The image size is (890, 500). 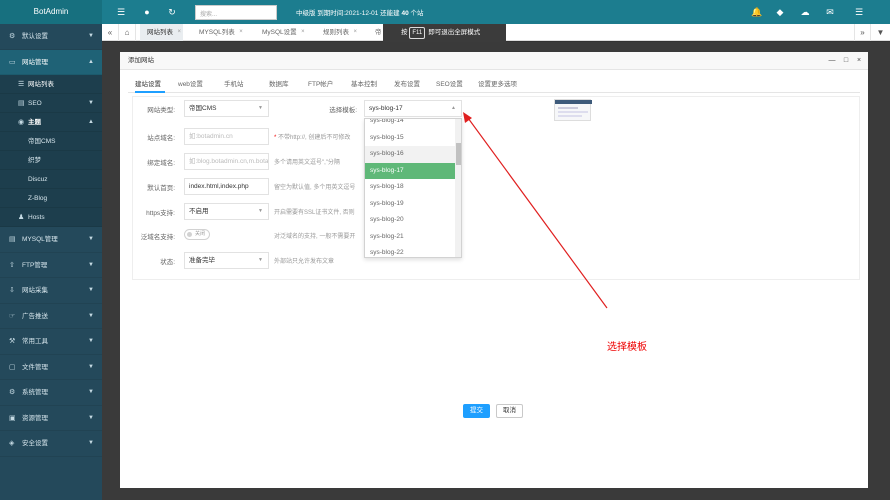 What do you see at coordinates (410, 124) in the screenshot?
I see `option-sys-blog-14: sys-blog-14` at bounding box center [410, 124].